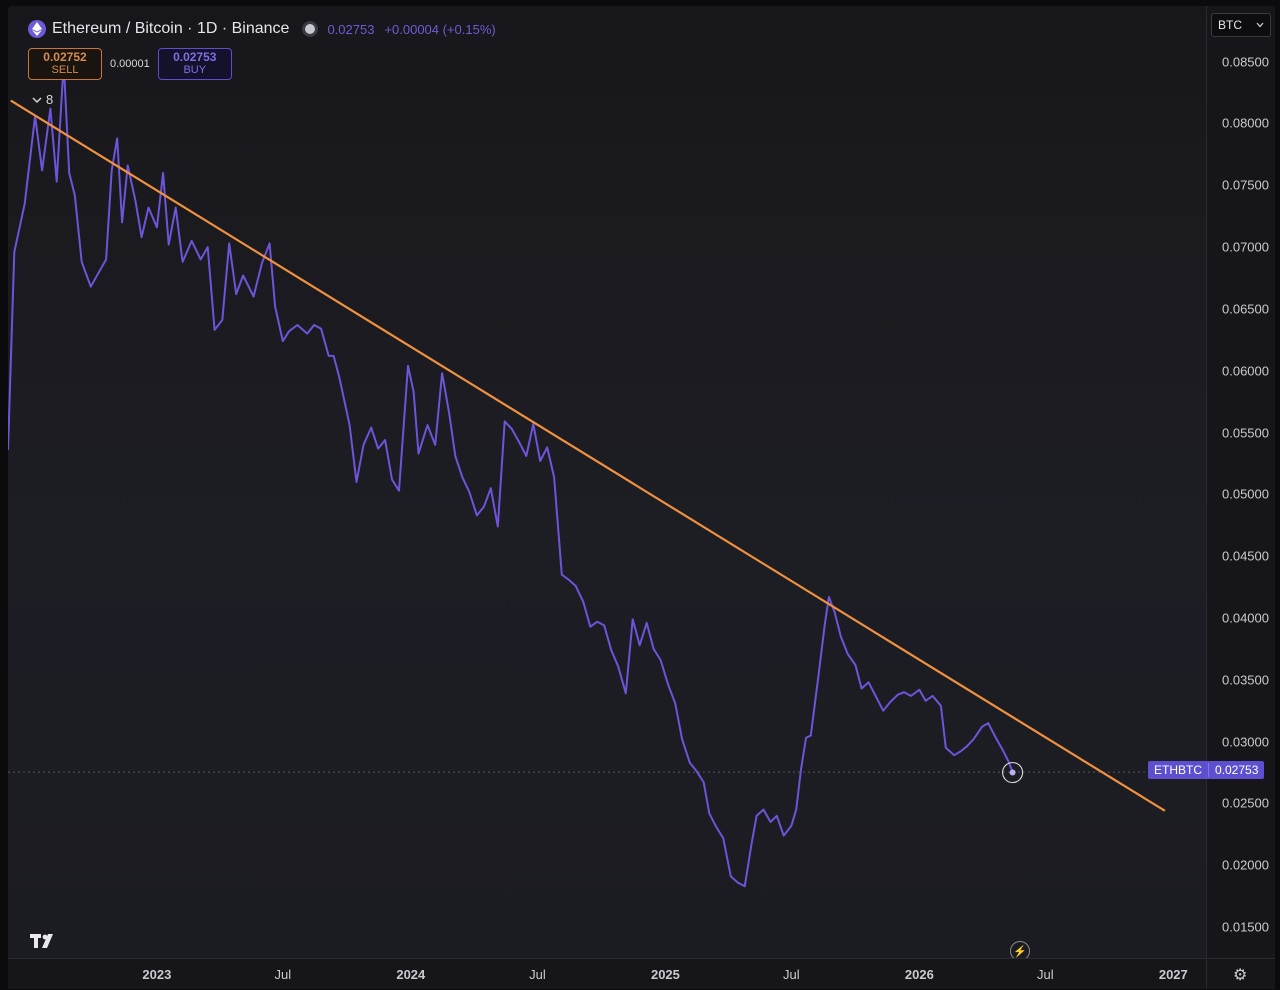  Describe the element at coordinates (607, 973) in the screenshot. I see `time-axis: 2023 Jul 2024 Jul 2025 Jul 2026 Jul 2027` at that location.